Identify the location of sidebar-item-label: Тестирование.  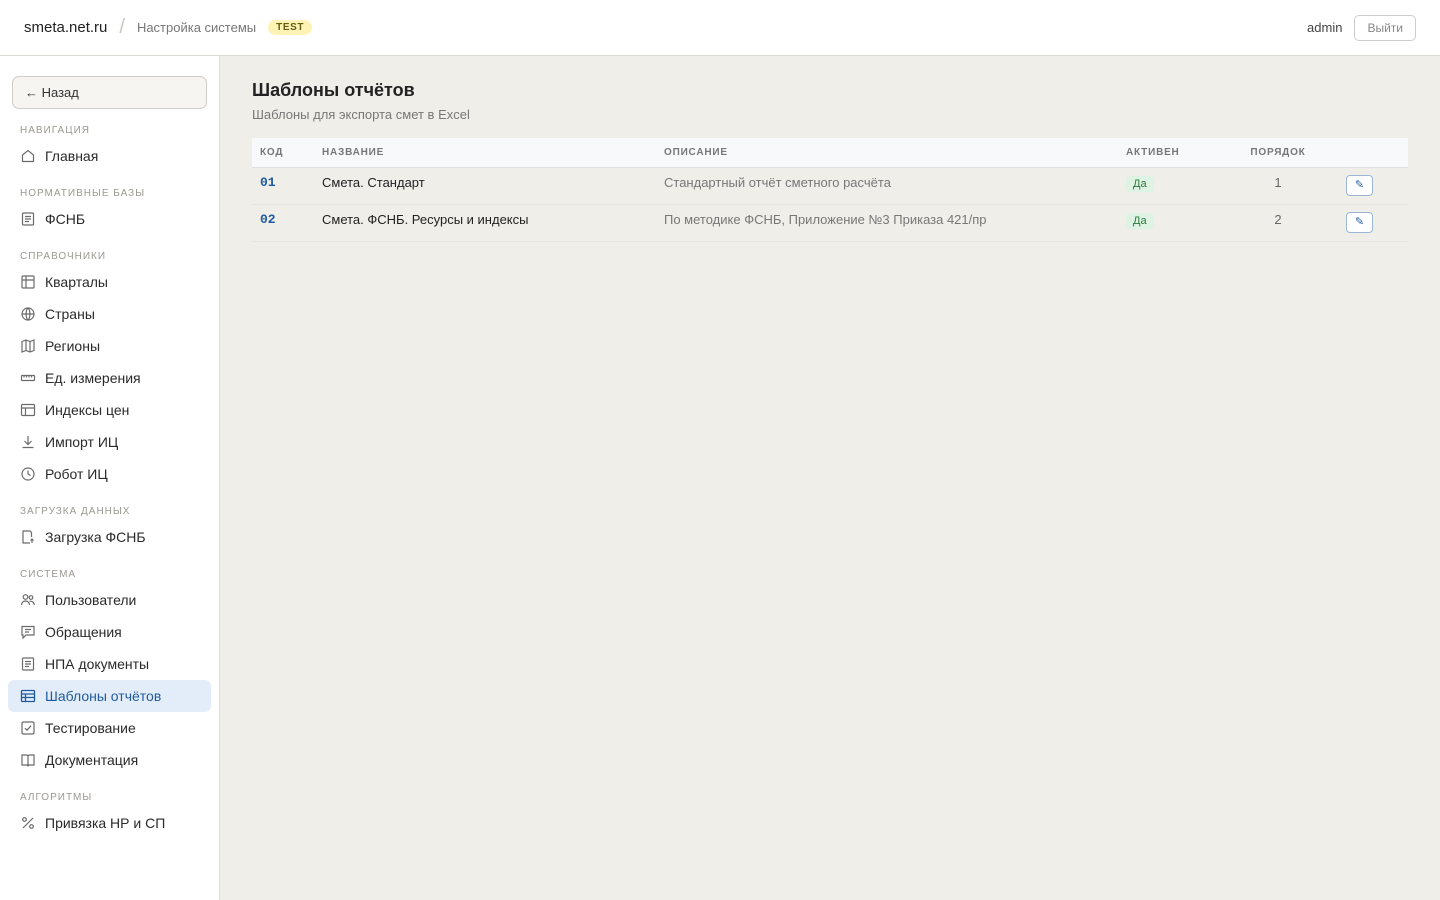
(90, 728).